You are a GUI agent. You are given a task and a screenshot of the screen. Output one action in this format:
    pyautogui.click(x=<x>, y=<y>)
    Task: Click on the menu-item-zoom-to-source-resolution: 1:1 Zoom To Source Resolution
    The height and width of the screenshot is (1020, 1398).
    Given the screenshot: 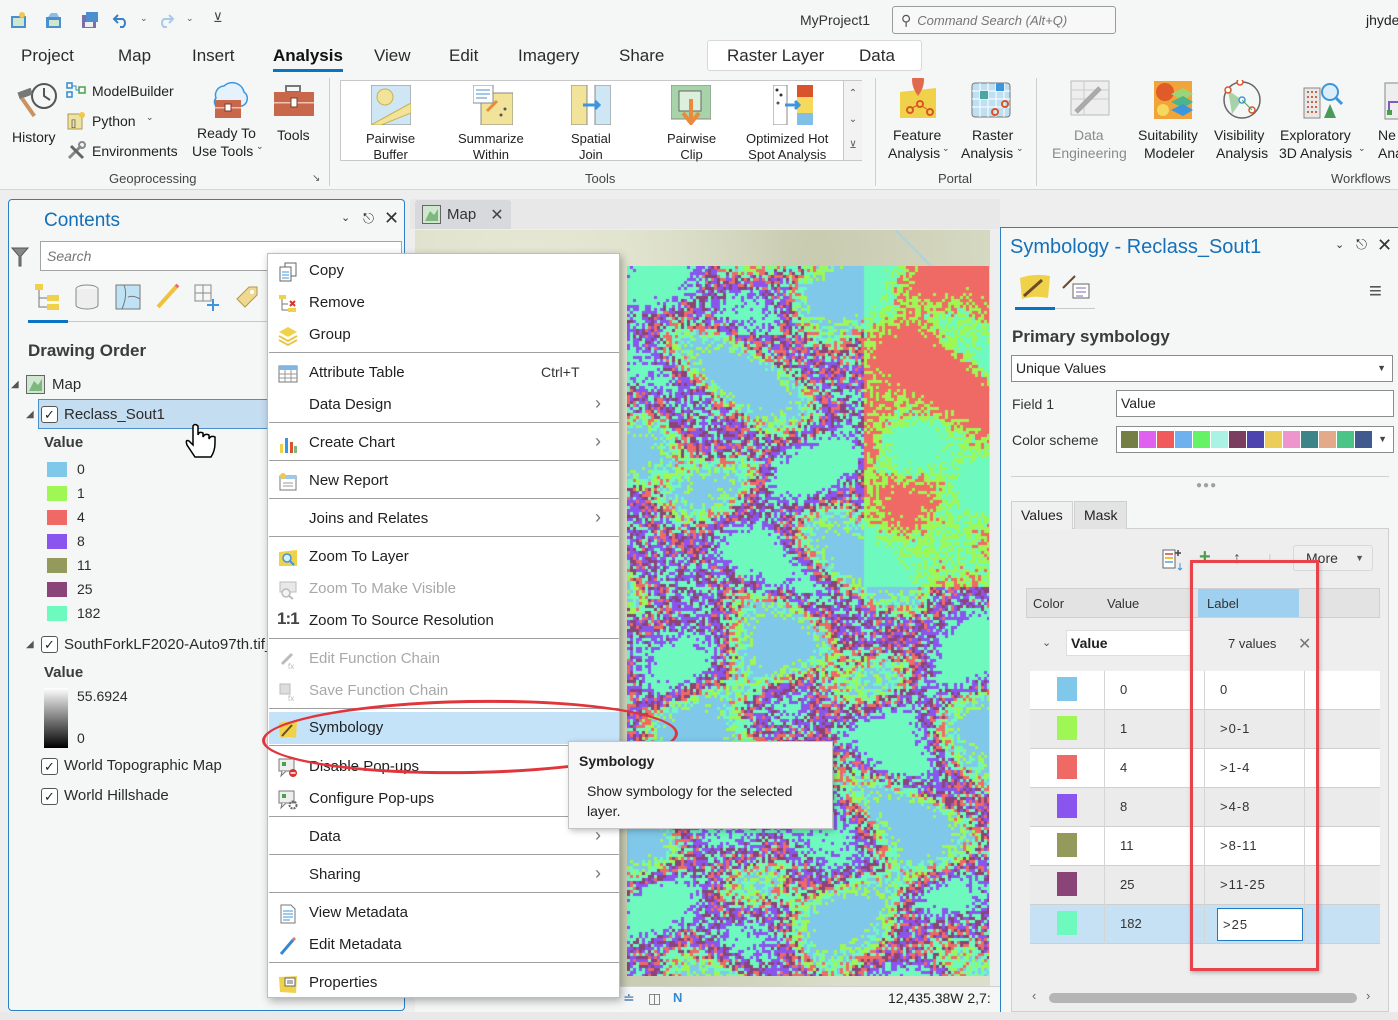 What is the action you would take?
    pyautogui.click(x=444, y=621)
    